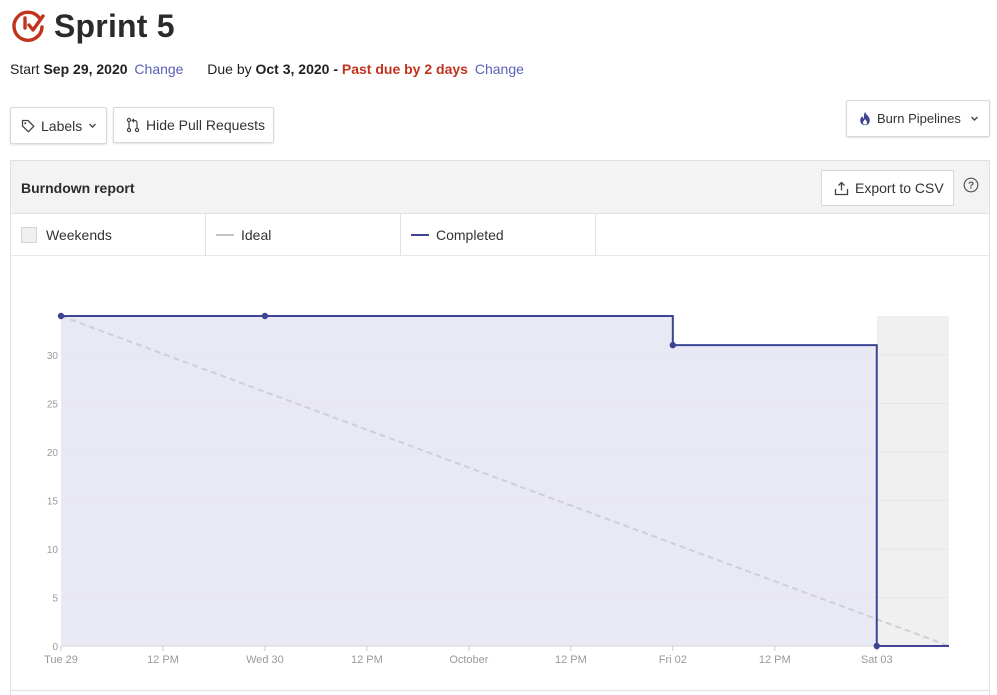  I want to click on start-date: Sep 29, 2020, so click(85, 69).